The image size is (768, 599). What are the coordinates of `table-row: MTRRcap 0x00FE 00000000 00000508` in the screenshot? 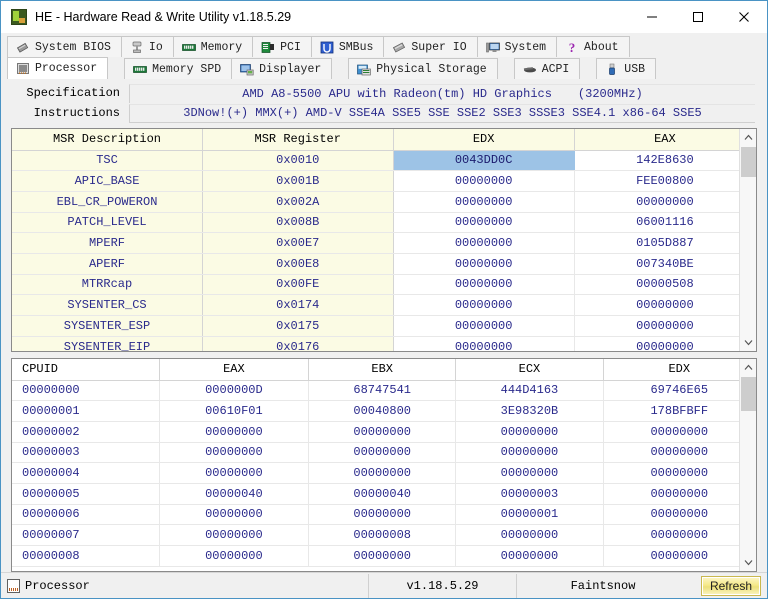 It's located at (384, 285).